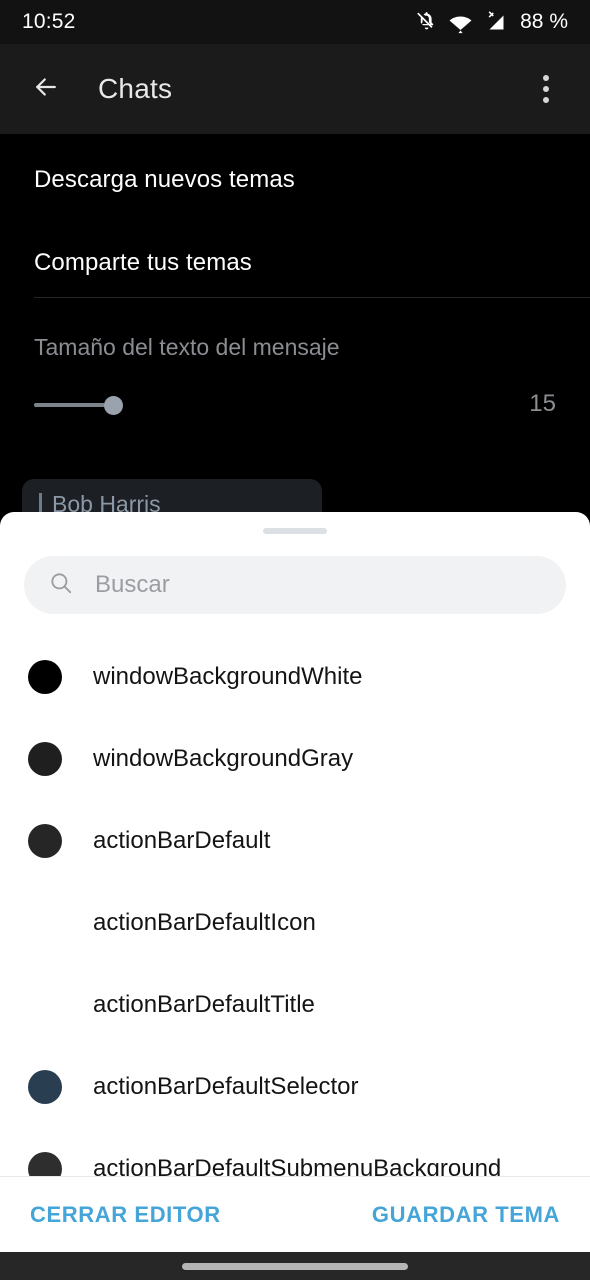 This screenshot has height=1280, width=590. I want to click on sheet-drag-handle, so click(295, 531).